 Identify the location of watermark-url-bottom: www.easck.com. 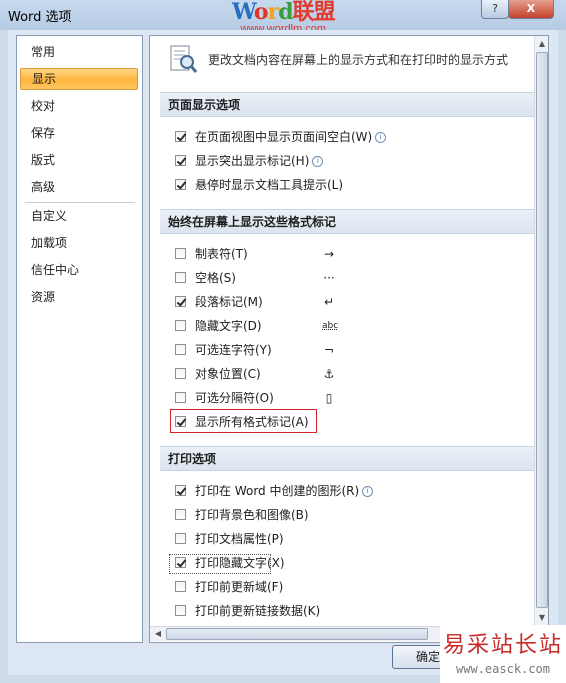
(503, 669).